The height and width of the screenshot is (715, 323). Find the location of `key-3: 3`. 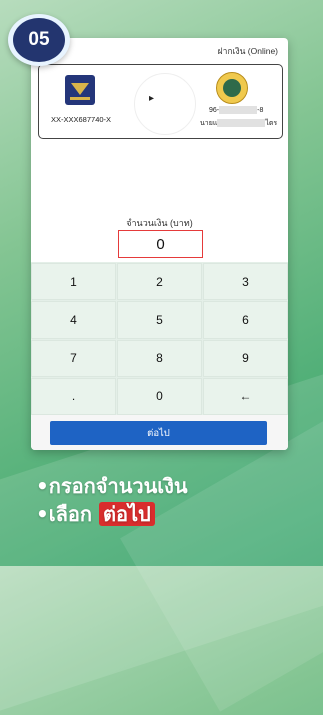

key-3: 3 is located at coordinates (245, 282).